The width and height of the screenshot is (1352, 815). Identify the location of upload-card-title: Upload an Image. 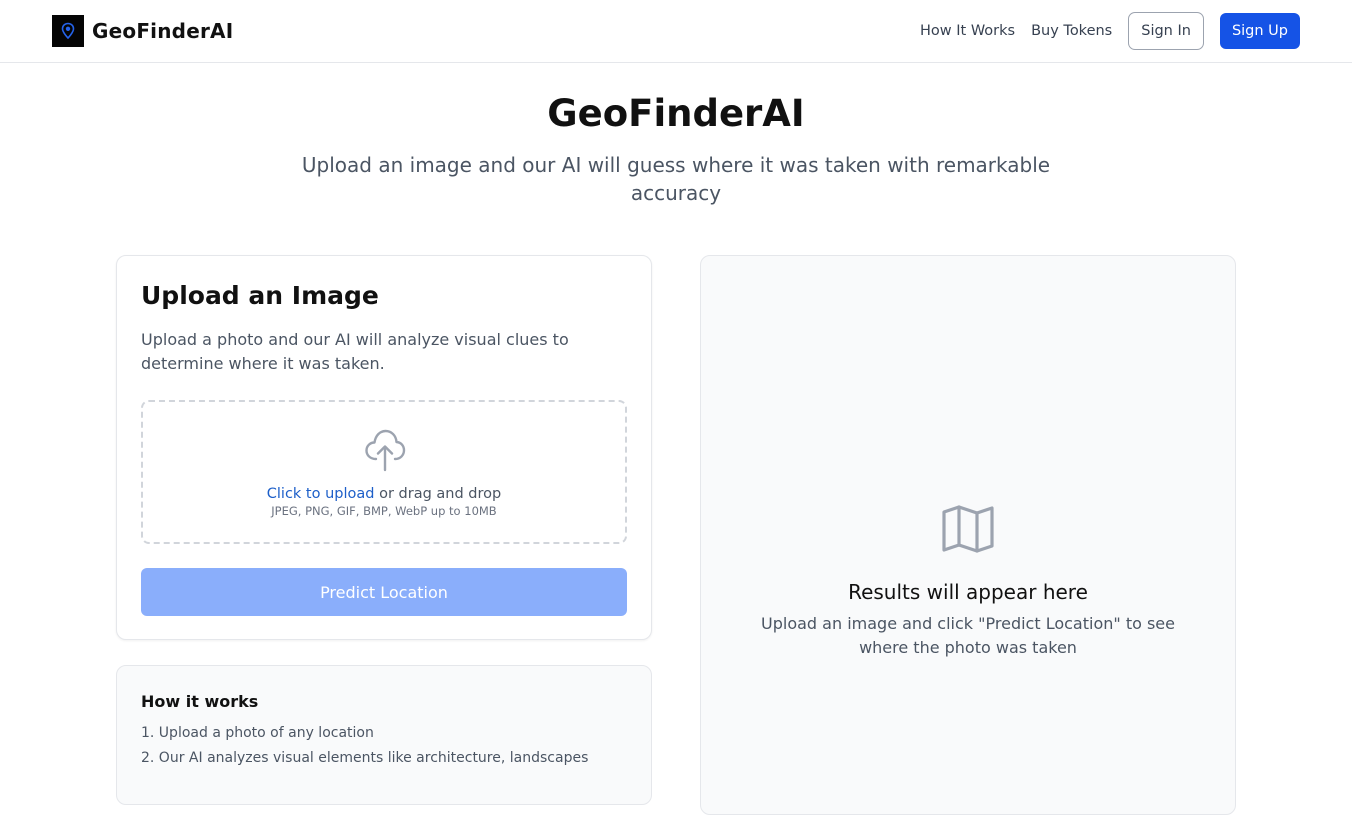
(260, 295).